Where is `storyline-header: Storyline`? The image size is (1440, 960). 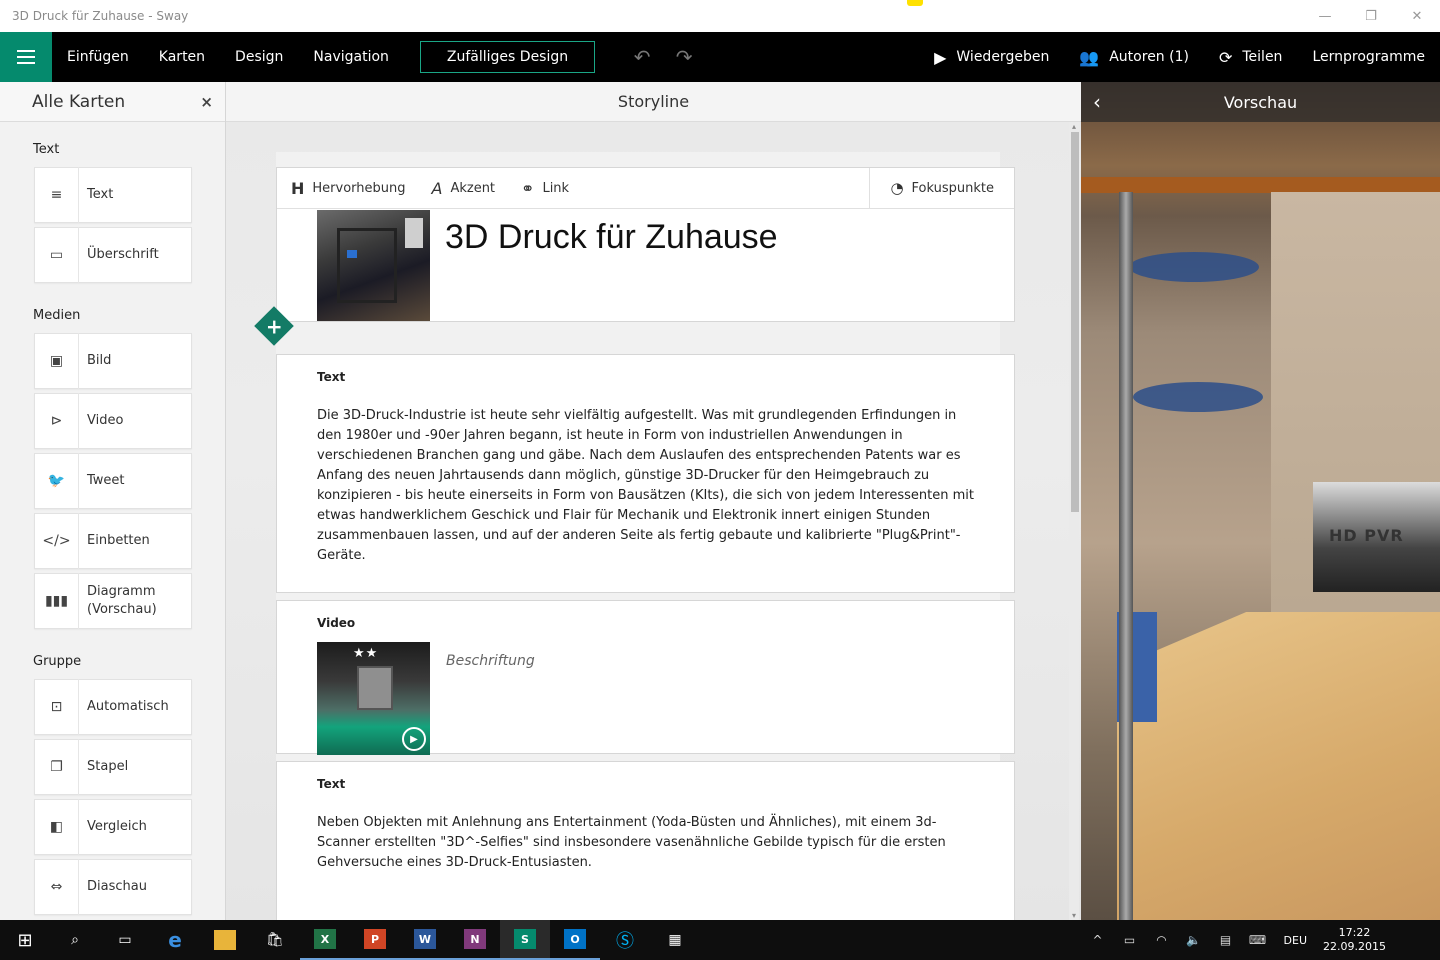
storyline-header: Storyline is located at coordinates (653, 102).